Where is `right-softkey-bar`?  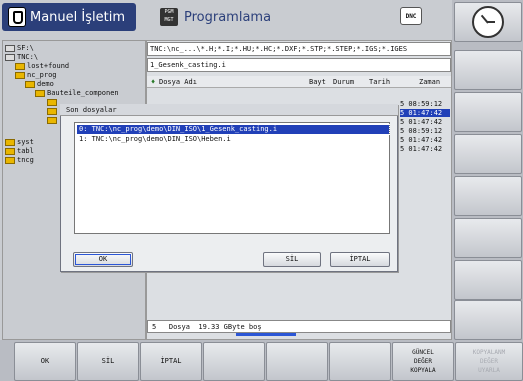
right-softkey-bar is located at coordinates (487, 190).